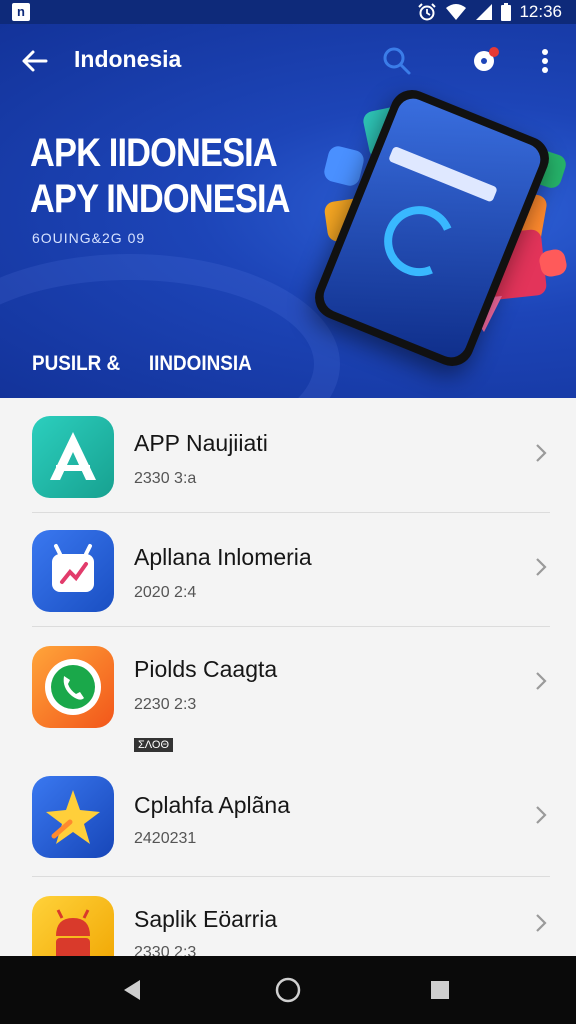 This screenshot has width=576, height=1024. What do you see at coordinates (486, 60) in the screenshot?
I see `notification-badge-icon` at bounding box center [486, 60].